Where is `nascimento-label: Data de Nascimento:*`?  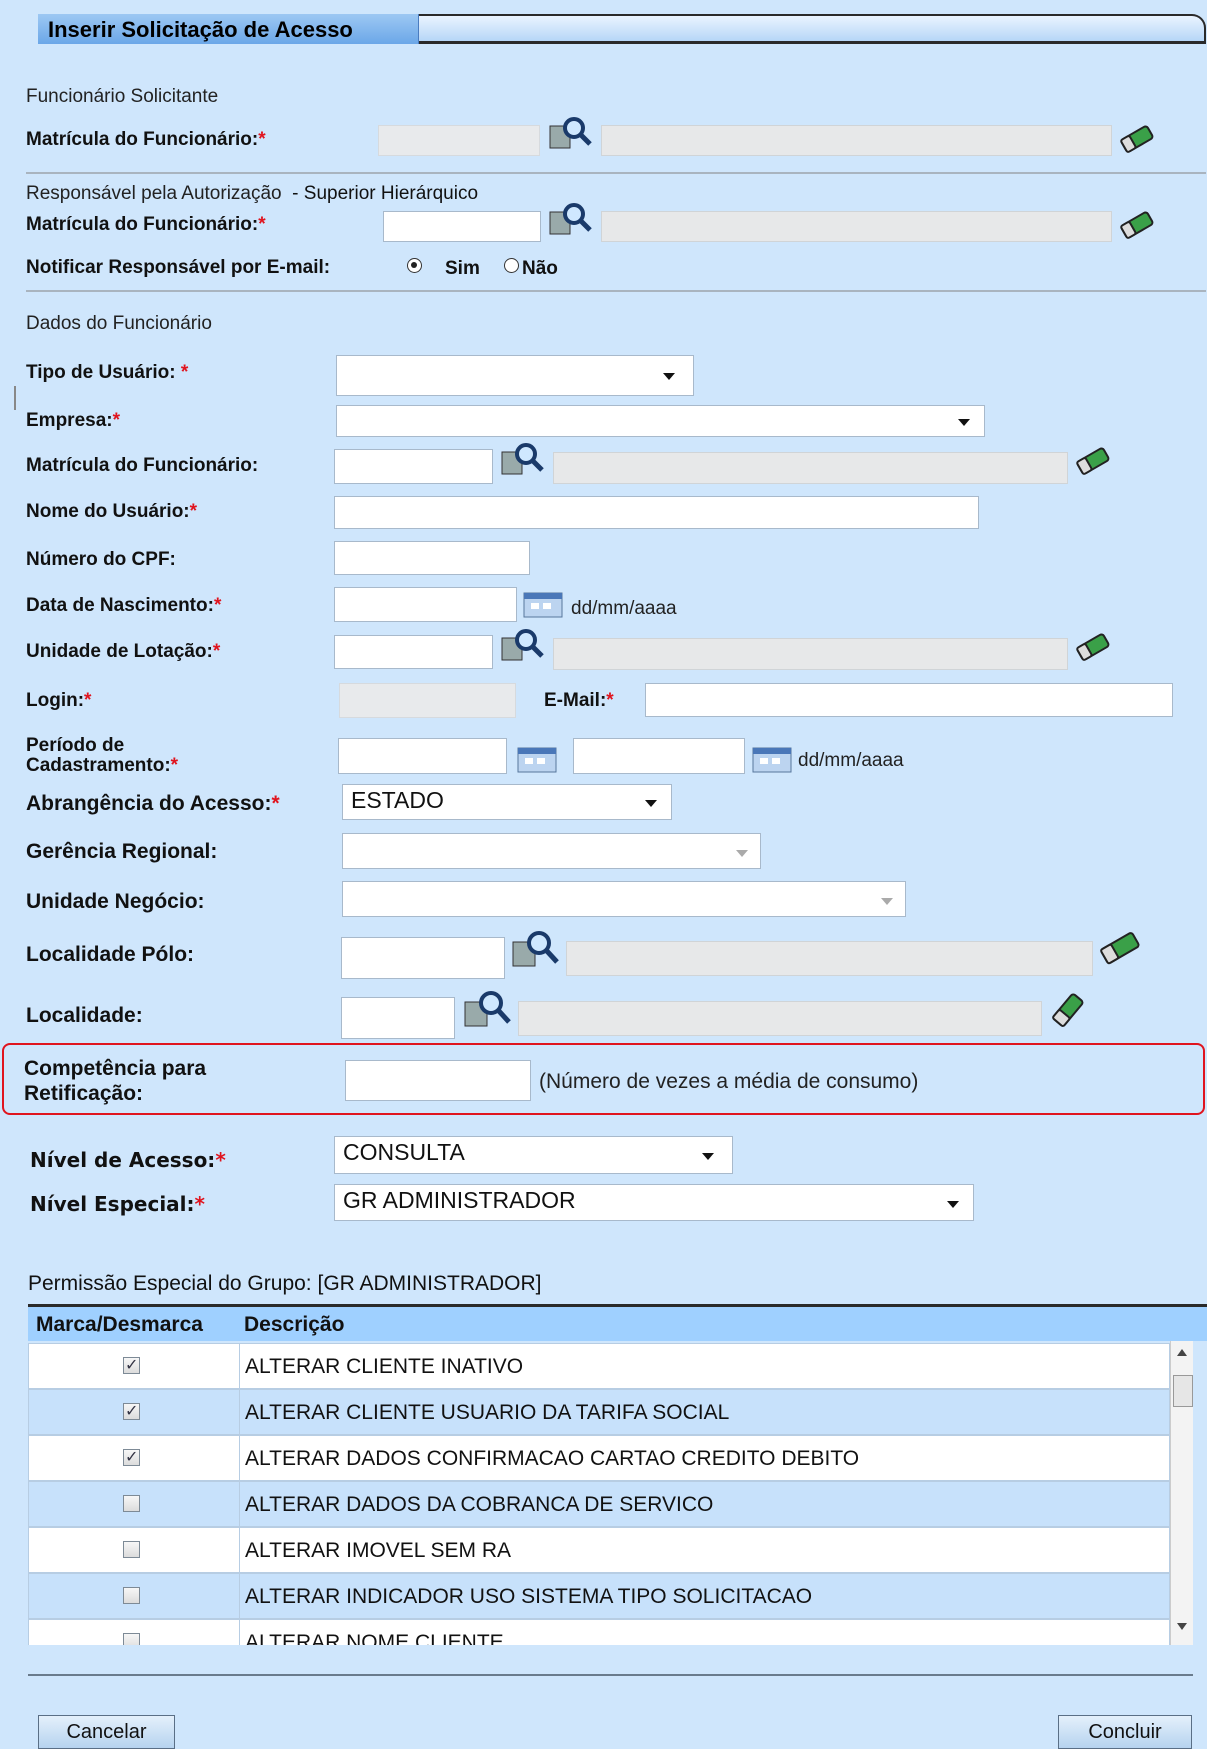 nascimento-label: Data de Nascimento:* is located at coordinates (124, 605).